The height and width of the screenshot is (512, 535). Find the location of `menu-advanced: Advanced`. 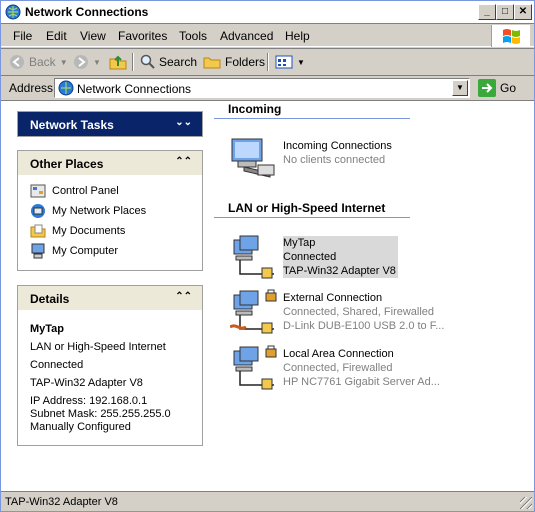

menu-advanced: Advanced is located at coordinates (246, 36).